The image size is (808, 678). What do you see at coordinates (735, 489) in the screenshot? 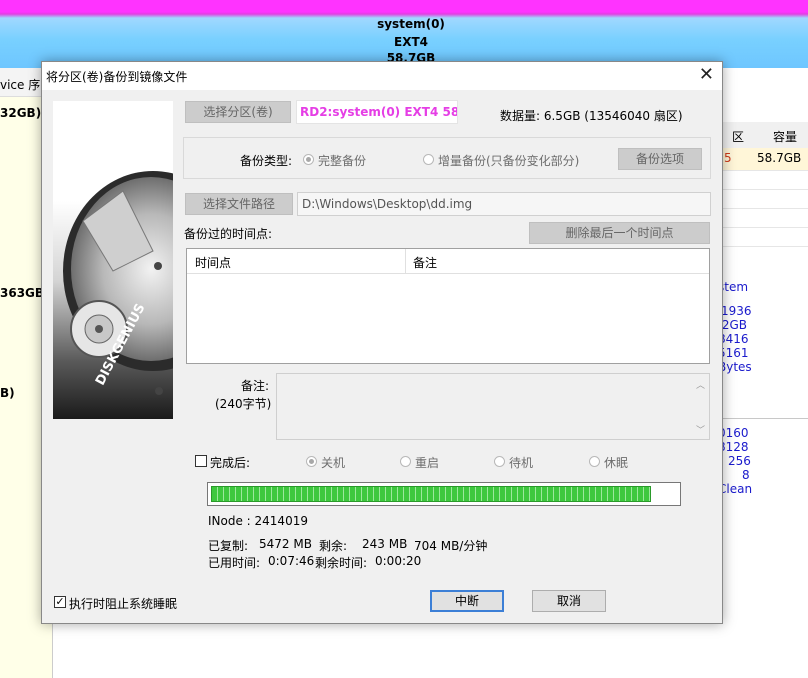
I see `info-value: Clean` at bounding box center [735, 489].